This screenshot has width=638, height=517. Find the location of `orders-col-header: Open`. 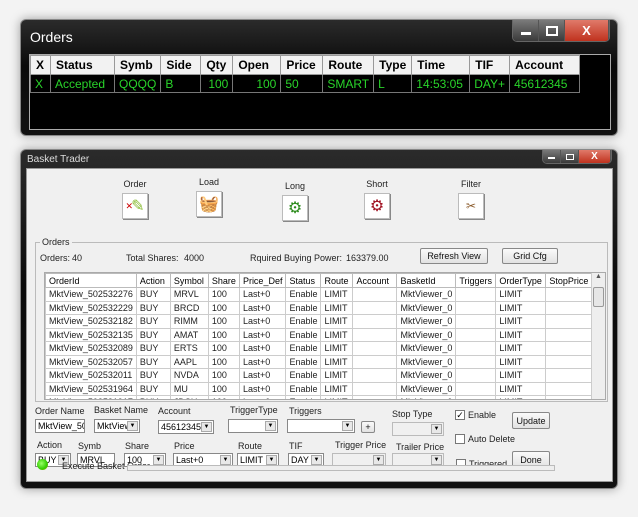

orders-col-header: Open is located at coordinates (257, 65).